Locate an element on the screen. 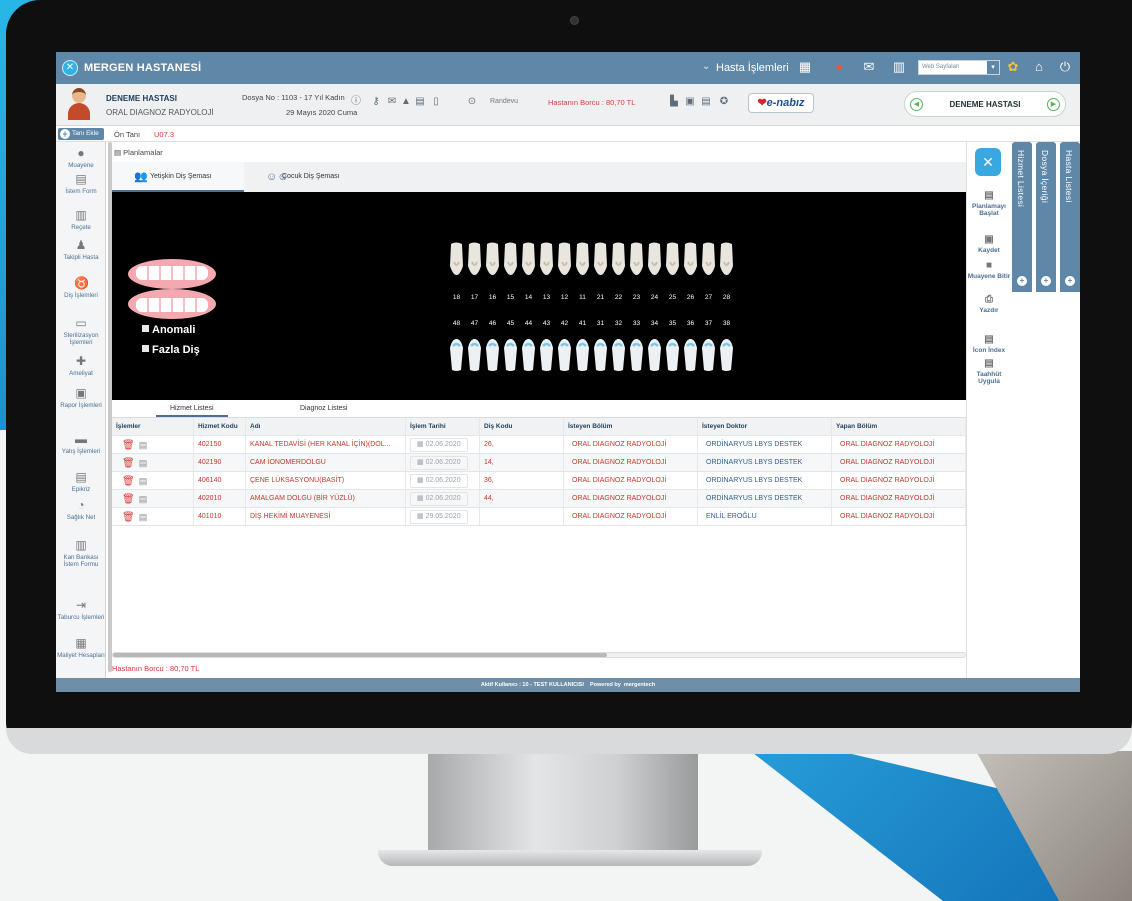  horizontal-scrollbar is located at coordinates (539, 655).